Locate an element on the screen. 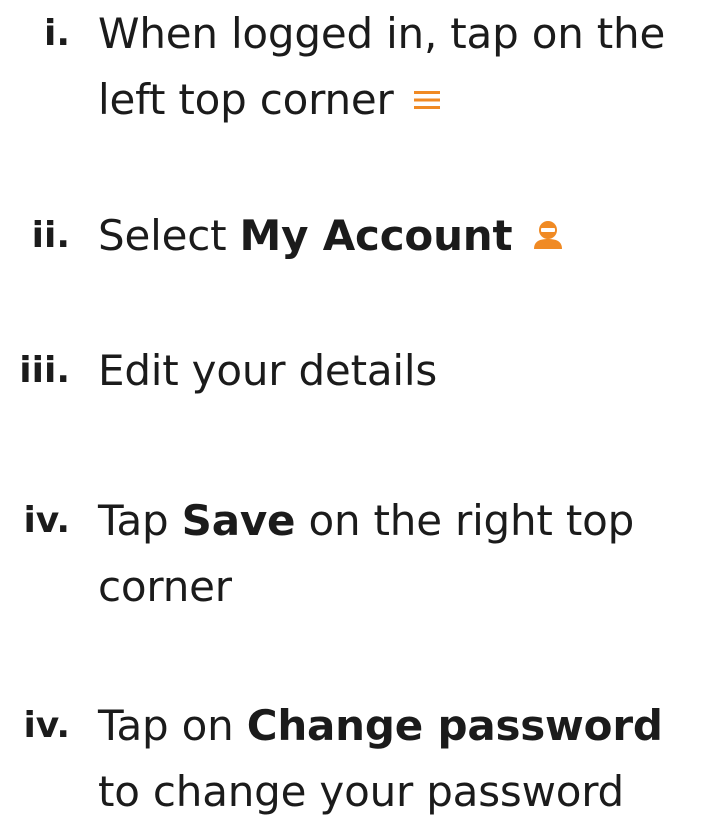 Image resolution: width=701 pixels, height=825 pixels. step-text-bold: Change password is located at coordinates (454, 725).